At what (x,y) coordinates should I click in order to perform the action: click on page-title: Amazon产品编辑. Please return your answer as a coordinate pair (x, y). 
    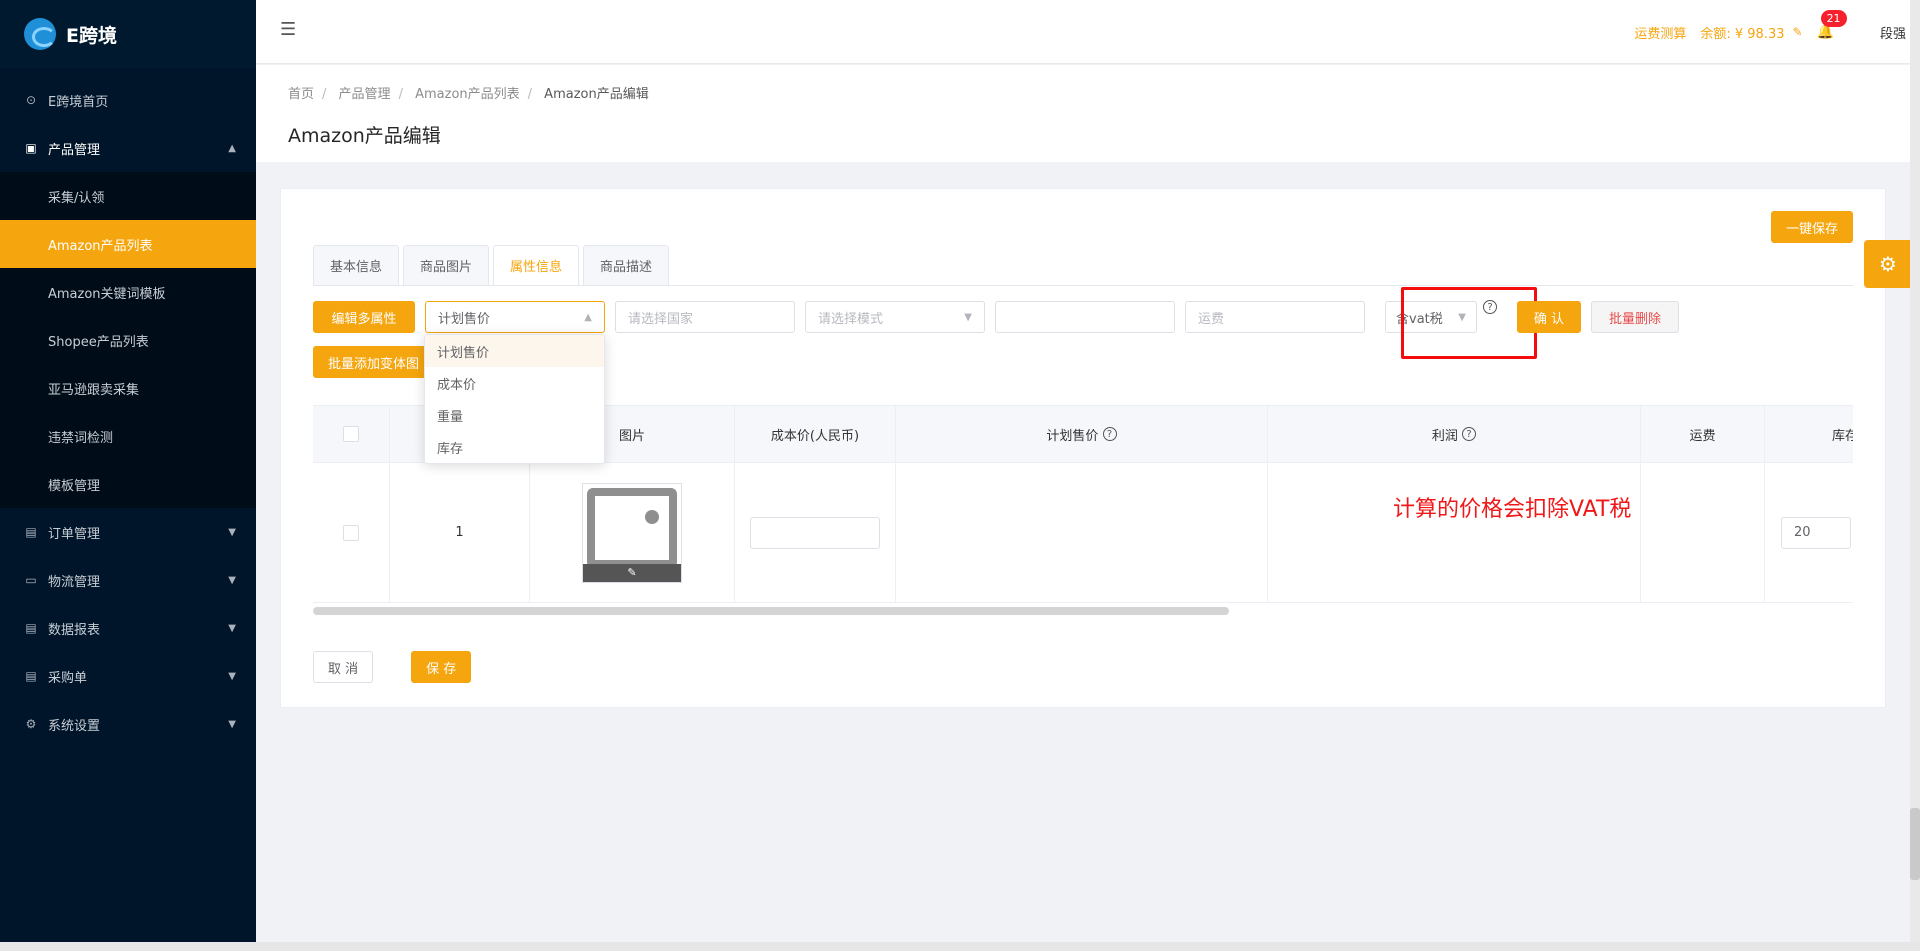
    Looking at the image, I should click on (364, 136).